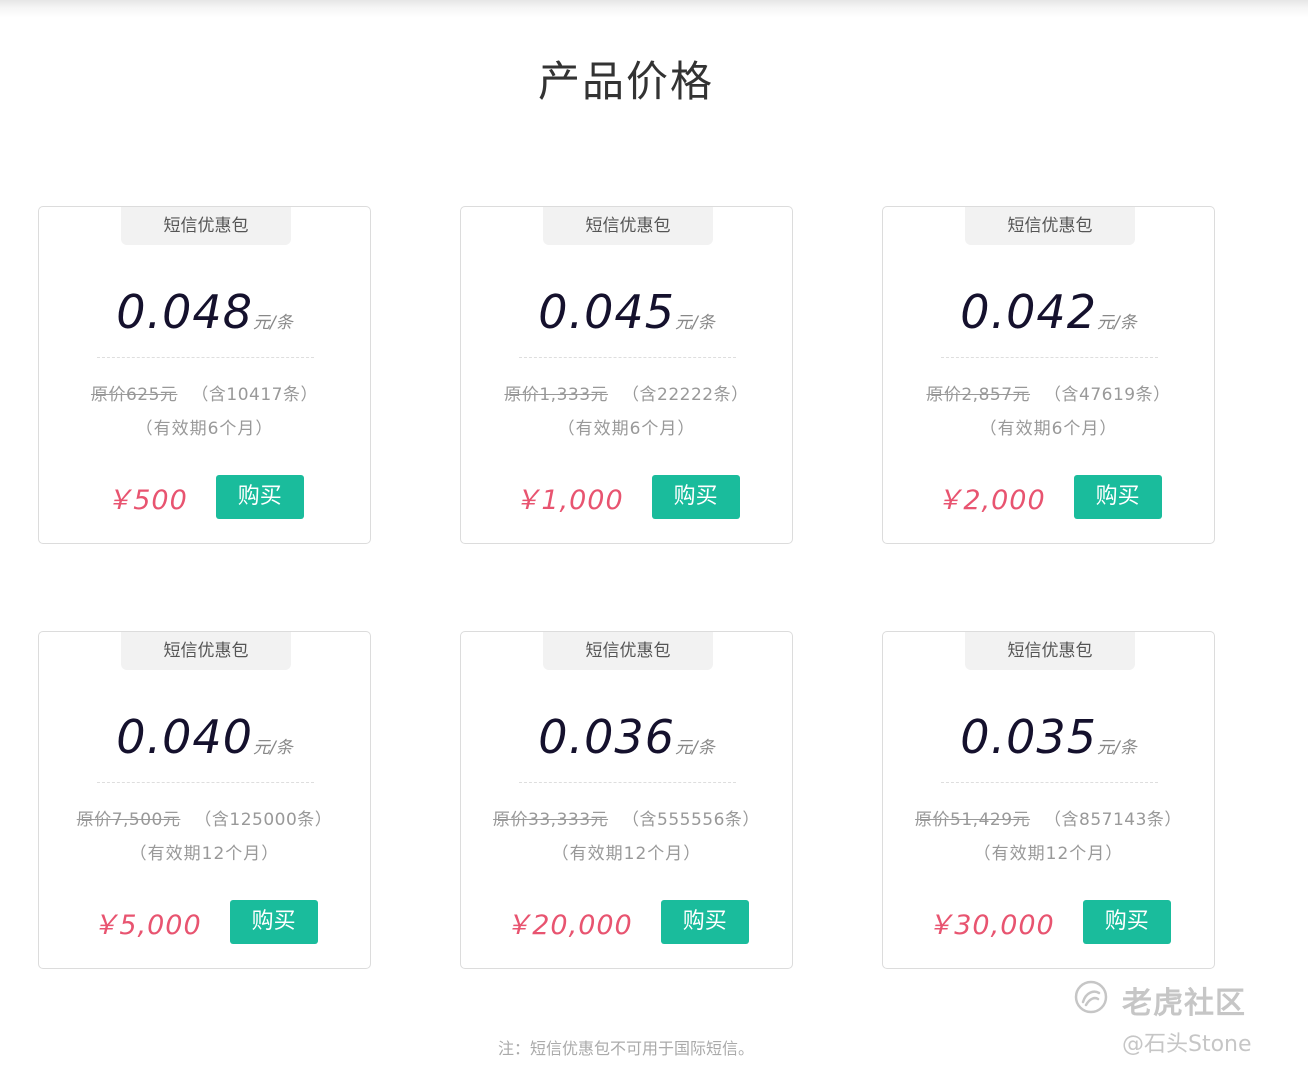  Describe the element at coordinates (990, 500) in the screenshot. I see `package-price: ￥2,000` at that location.